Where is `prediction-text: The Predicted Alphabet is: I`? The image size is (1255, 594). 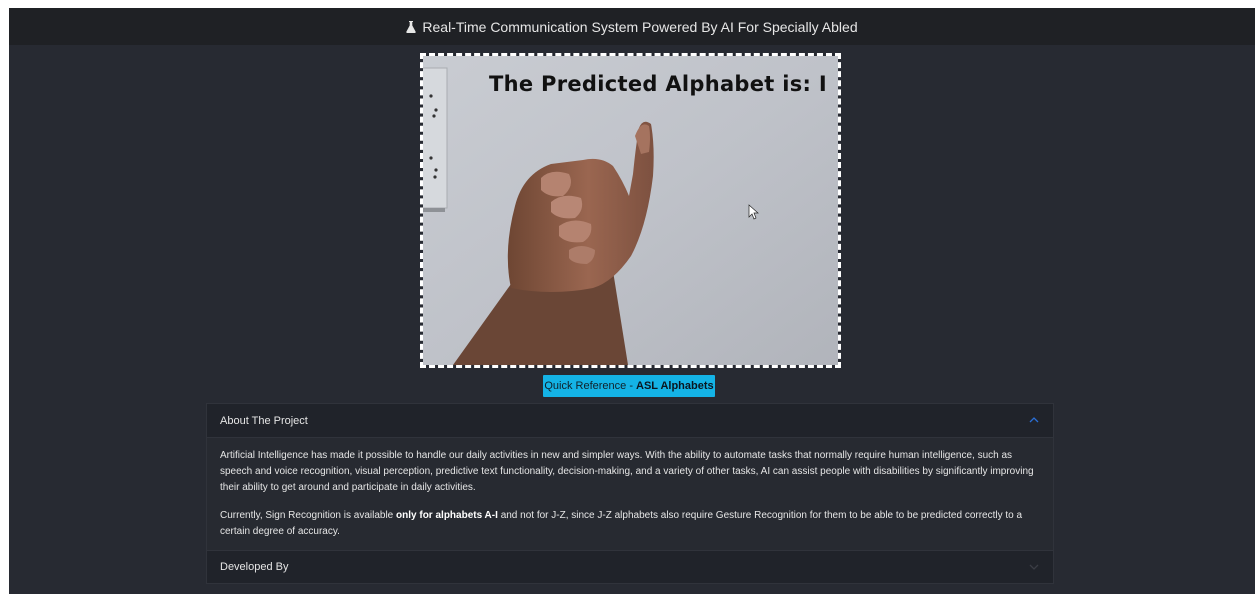 prediction-text: The Predicted Alphabet is: I is located at coordinates (658, 84).